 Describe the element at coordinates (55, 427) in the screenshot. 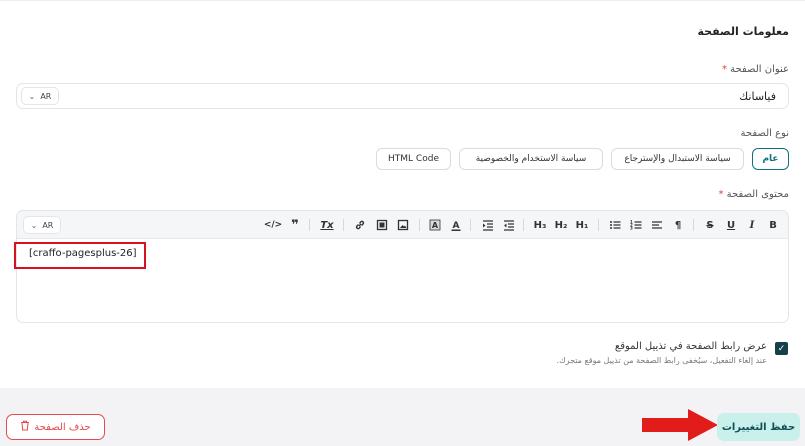

I see `delete-page-button: حذف الصفحة` at that location.